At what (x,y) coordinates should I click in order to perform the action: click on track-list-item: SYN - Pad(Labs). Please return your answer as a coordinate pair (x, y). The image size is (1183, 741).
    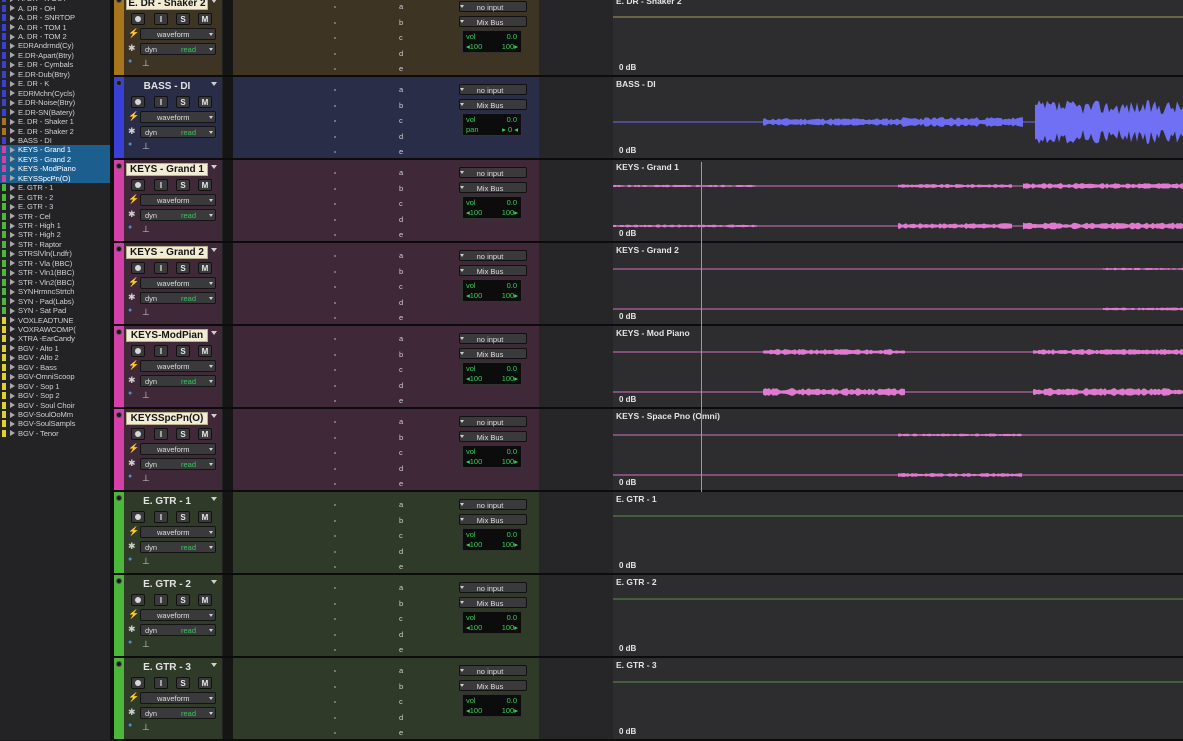
    Looking at the image, I should click on (55, 301).